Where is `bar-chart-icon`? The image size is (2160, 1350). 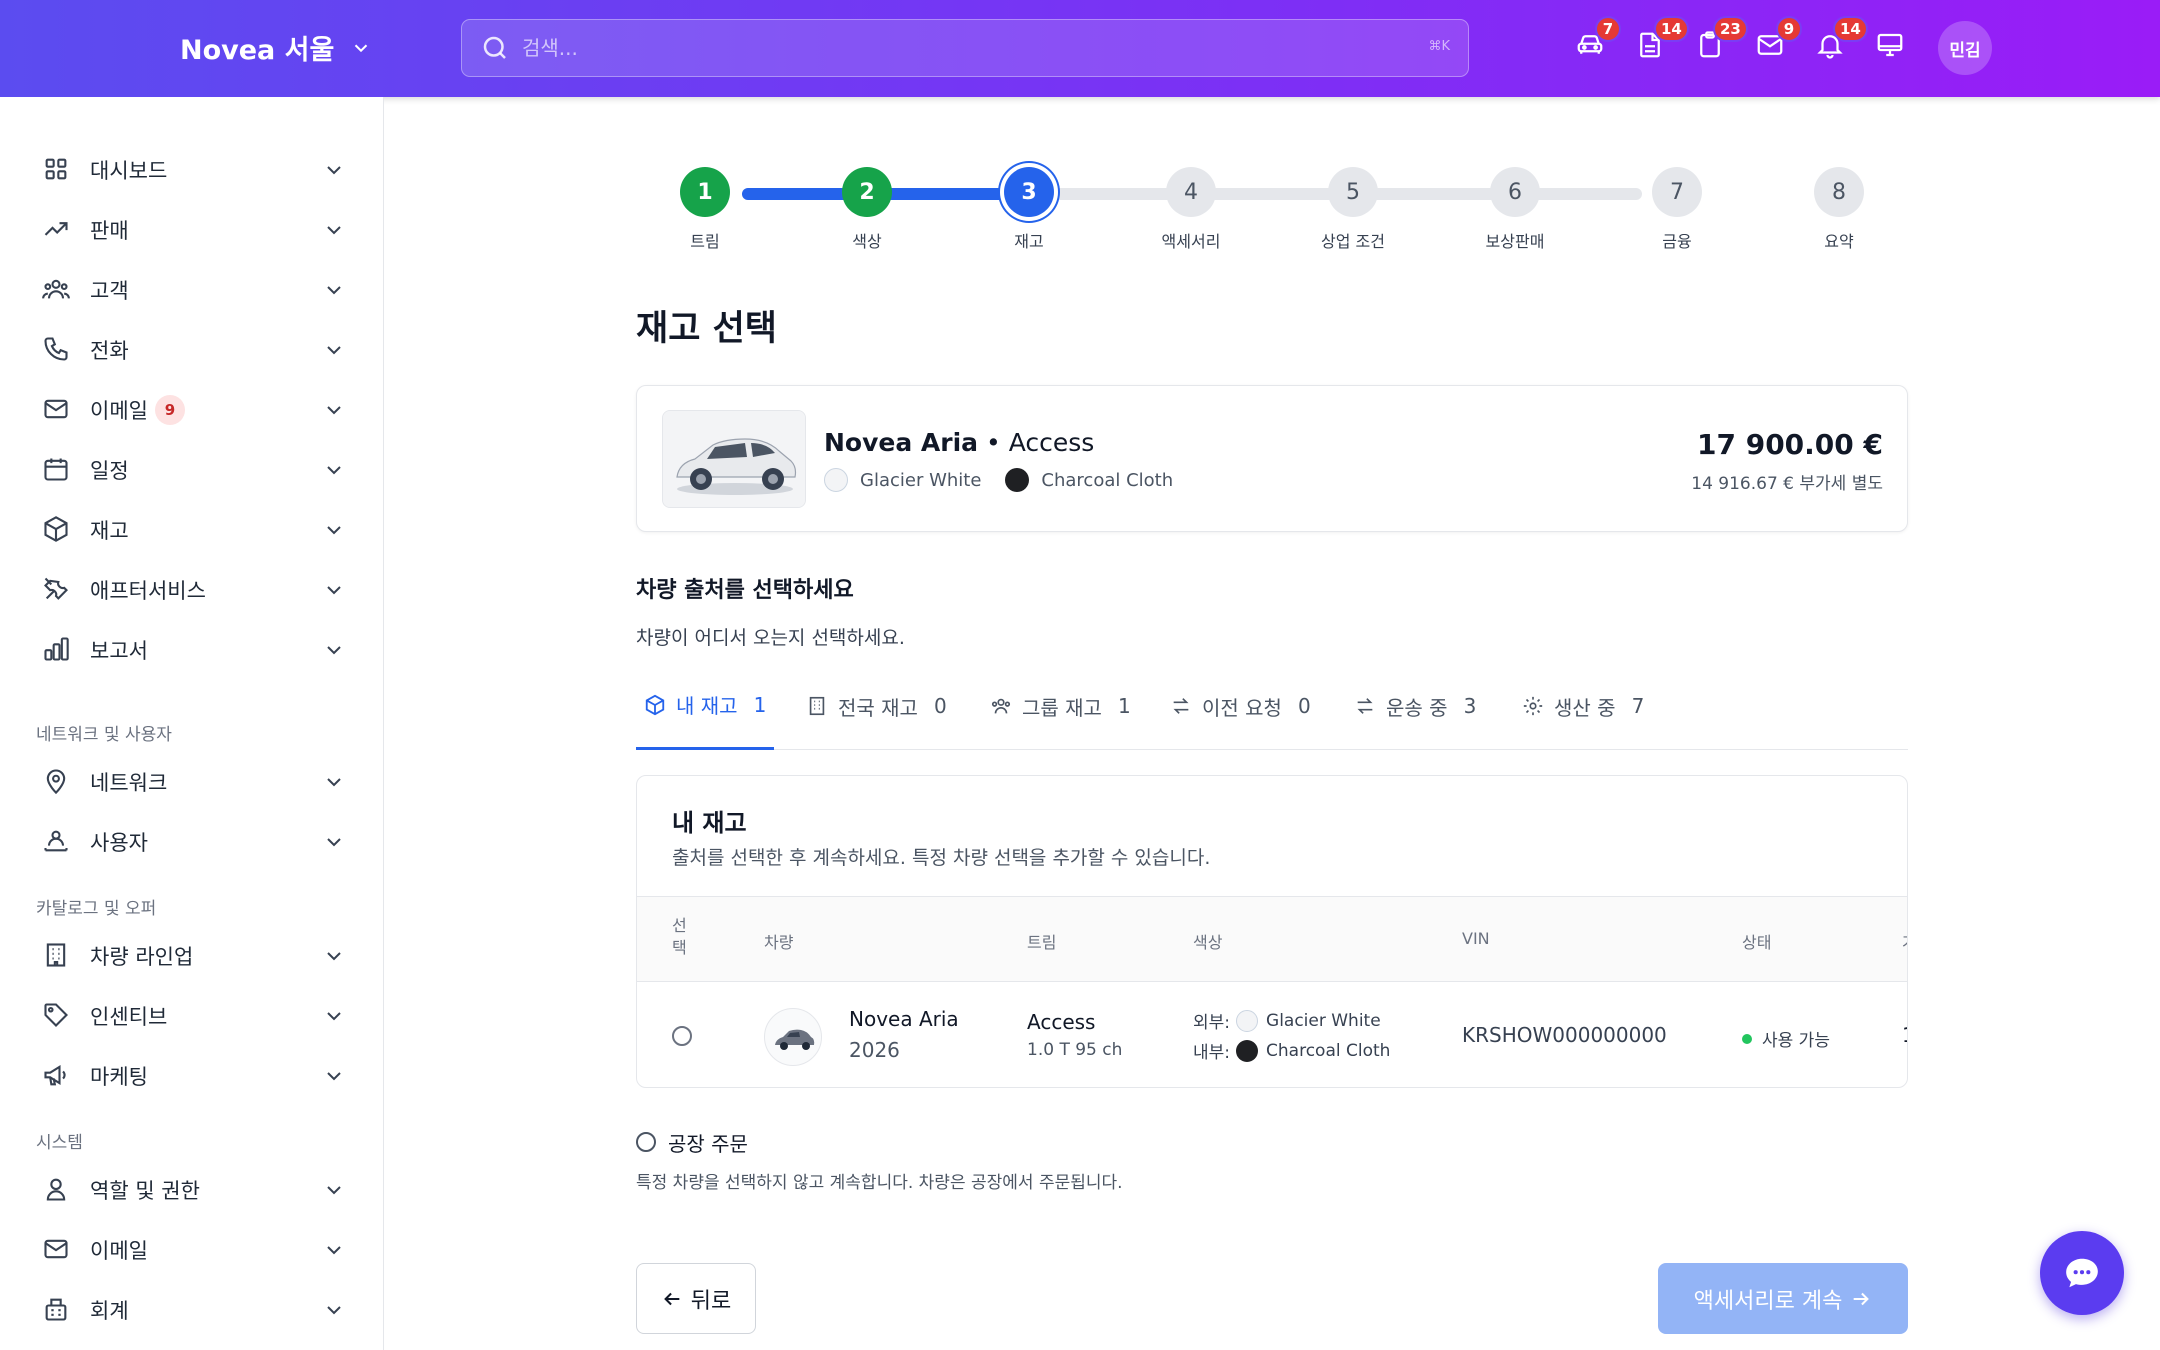 bar-chart-icon is located at coordinates (57, 650).